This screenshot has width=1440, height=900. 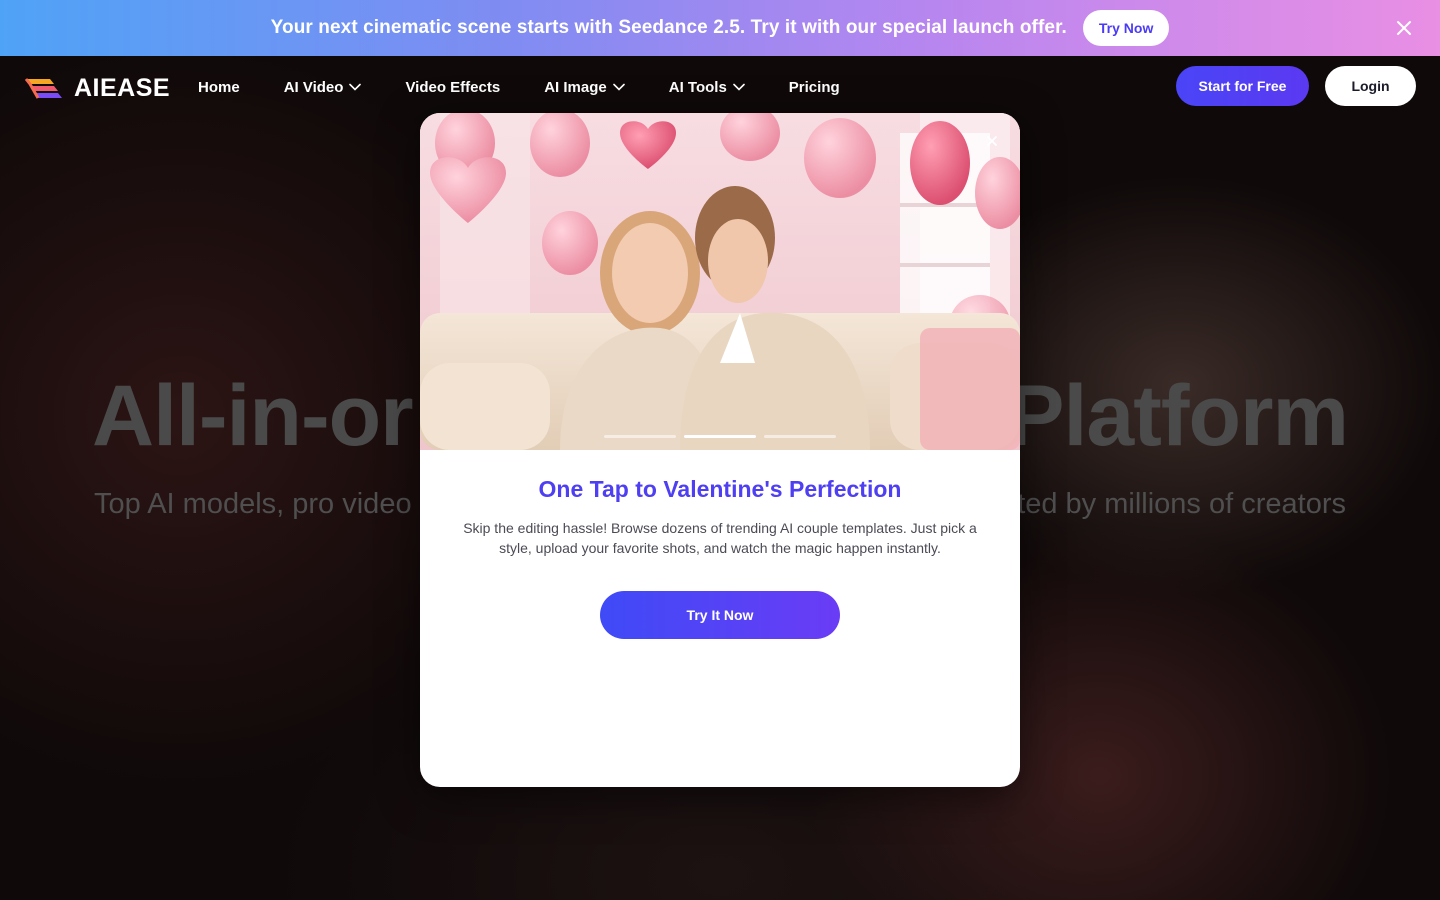 What do you see at coordinates (122, 88) in the screenshot?
I see `brand-name: AIEASE` at bounding box center [122, 88].